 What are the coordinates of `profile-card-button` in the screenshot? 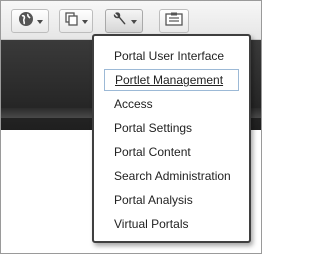 It's located at (174, 21).